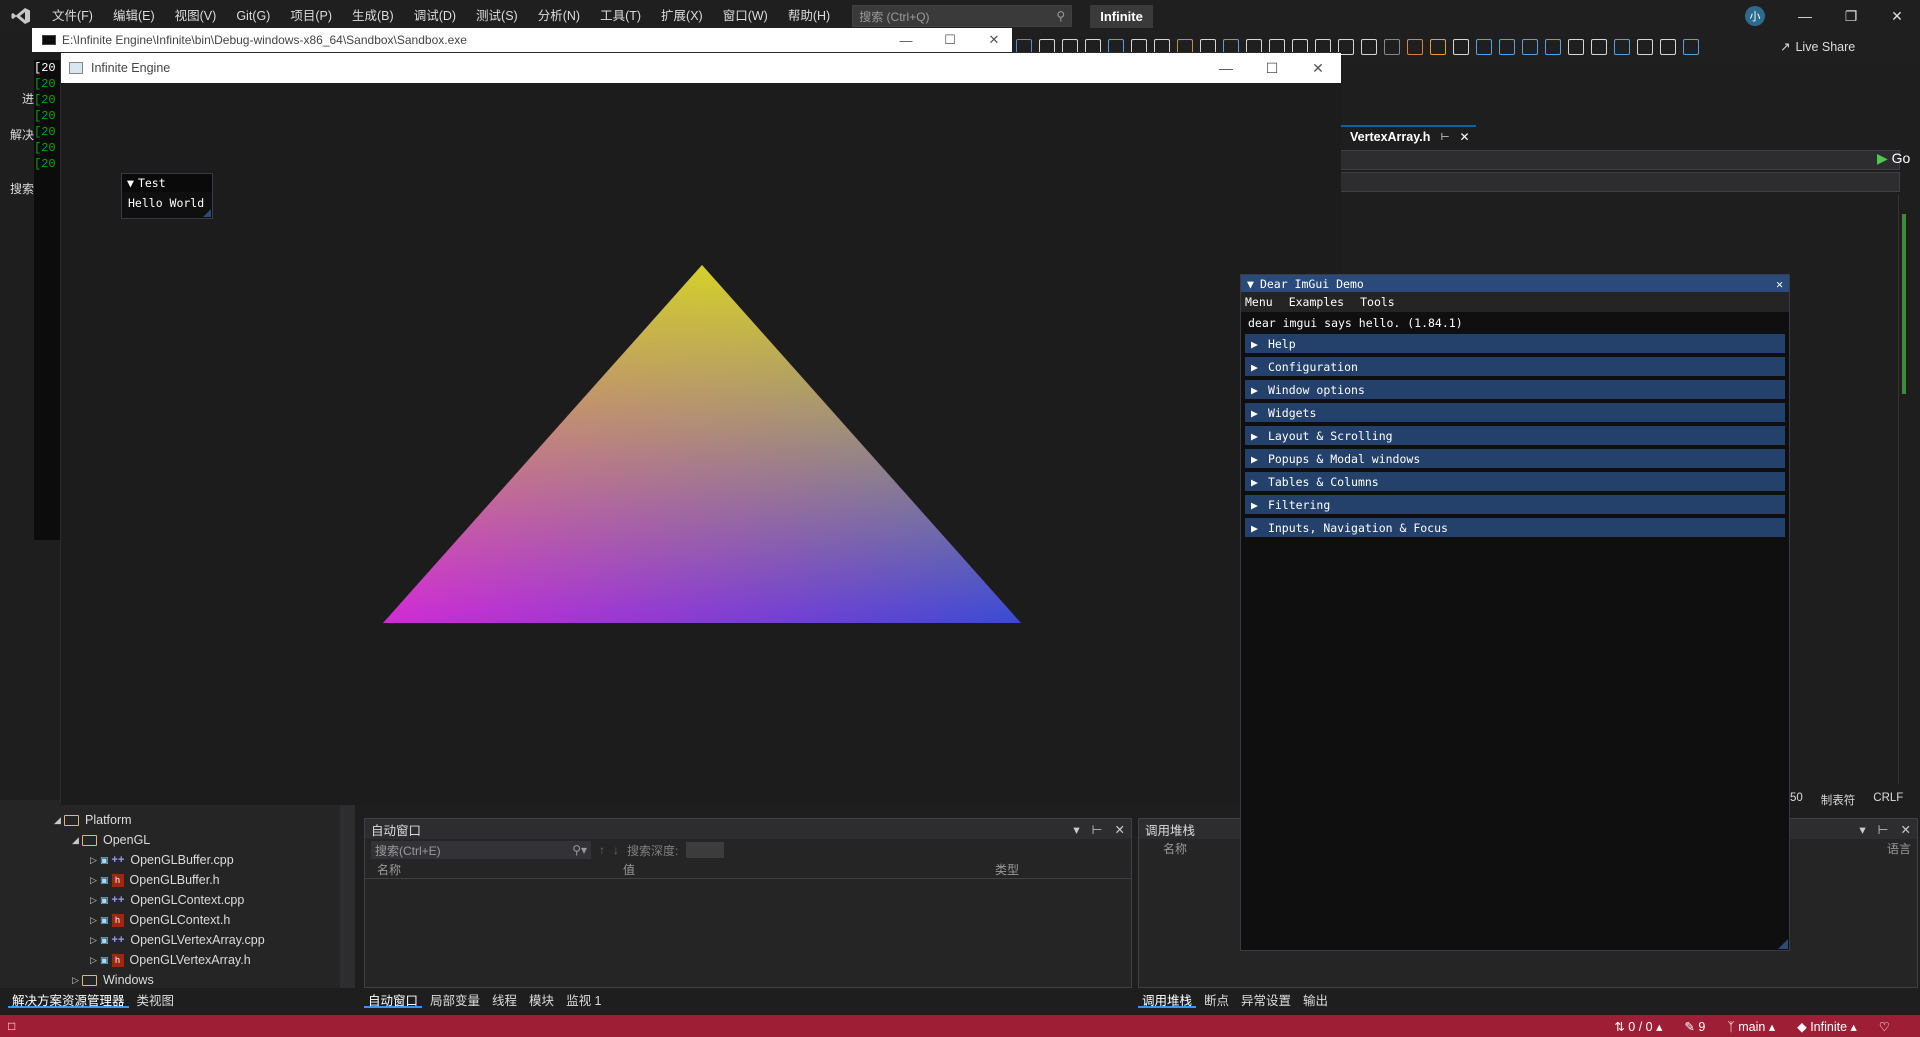 The height and width of the screenshot is (1037, 1920). Describe the element at coordinates (481, 850) in the screenshot. I see `autos-search-input: 搜索(Ctrl+E) ⚲▾` at that location.